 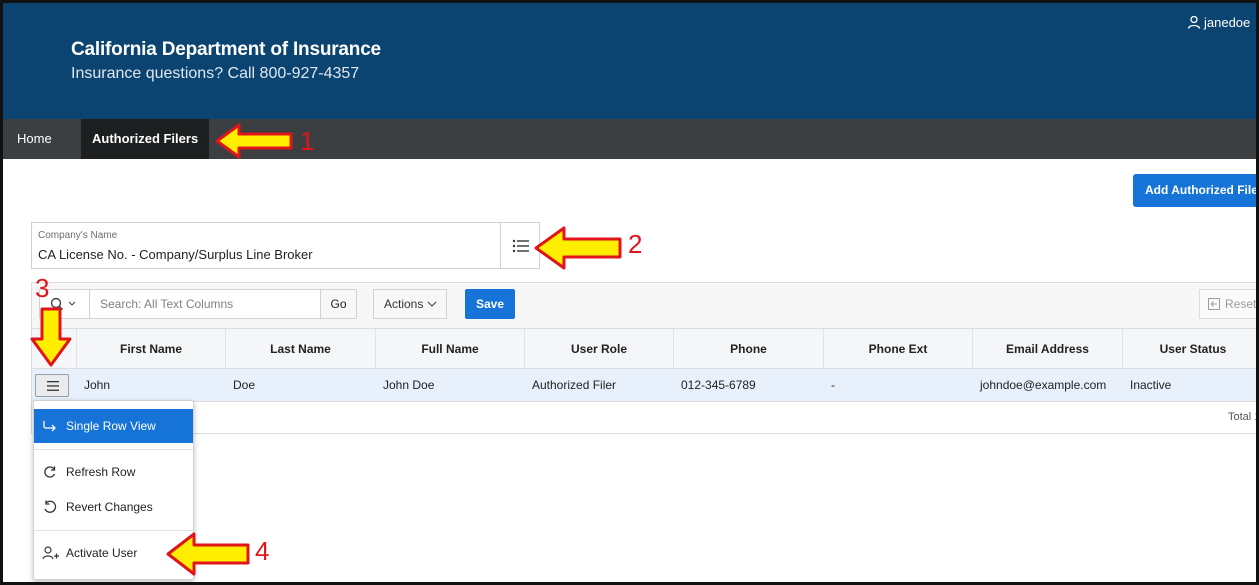 I want to click on reset-button: Reset, so click(x=1228, y=304).